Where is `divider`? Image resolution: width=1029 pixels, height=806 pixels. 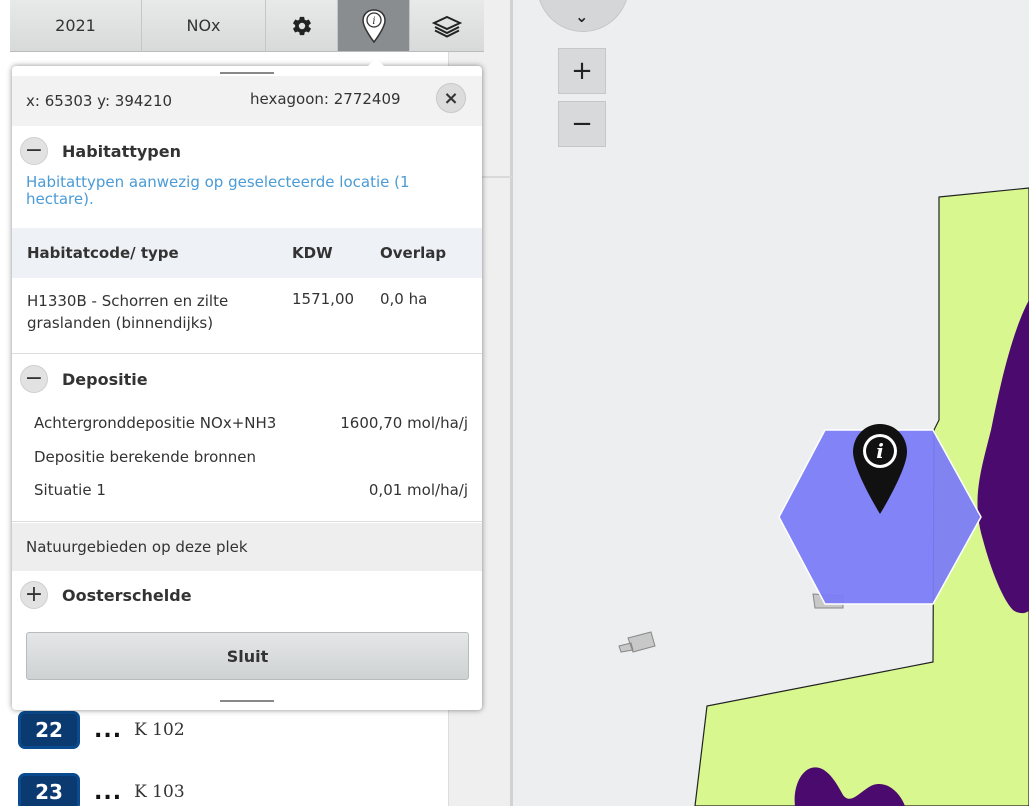 divider is located at coordinates (247, 521).